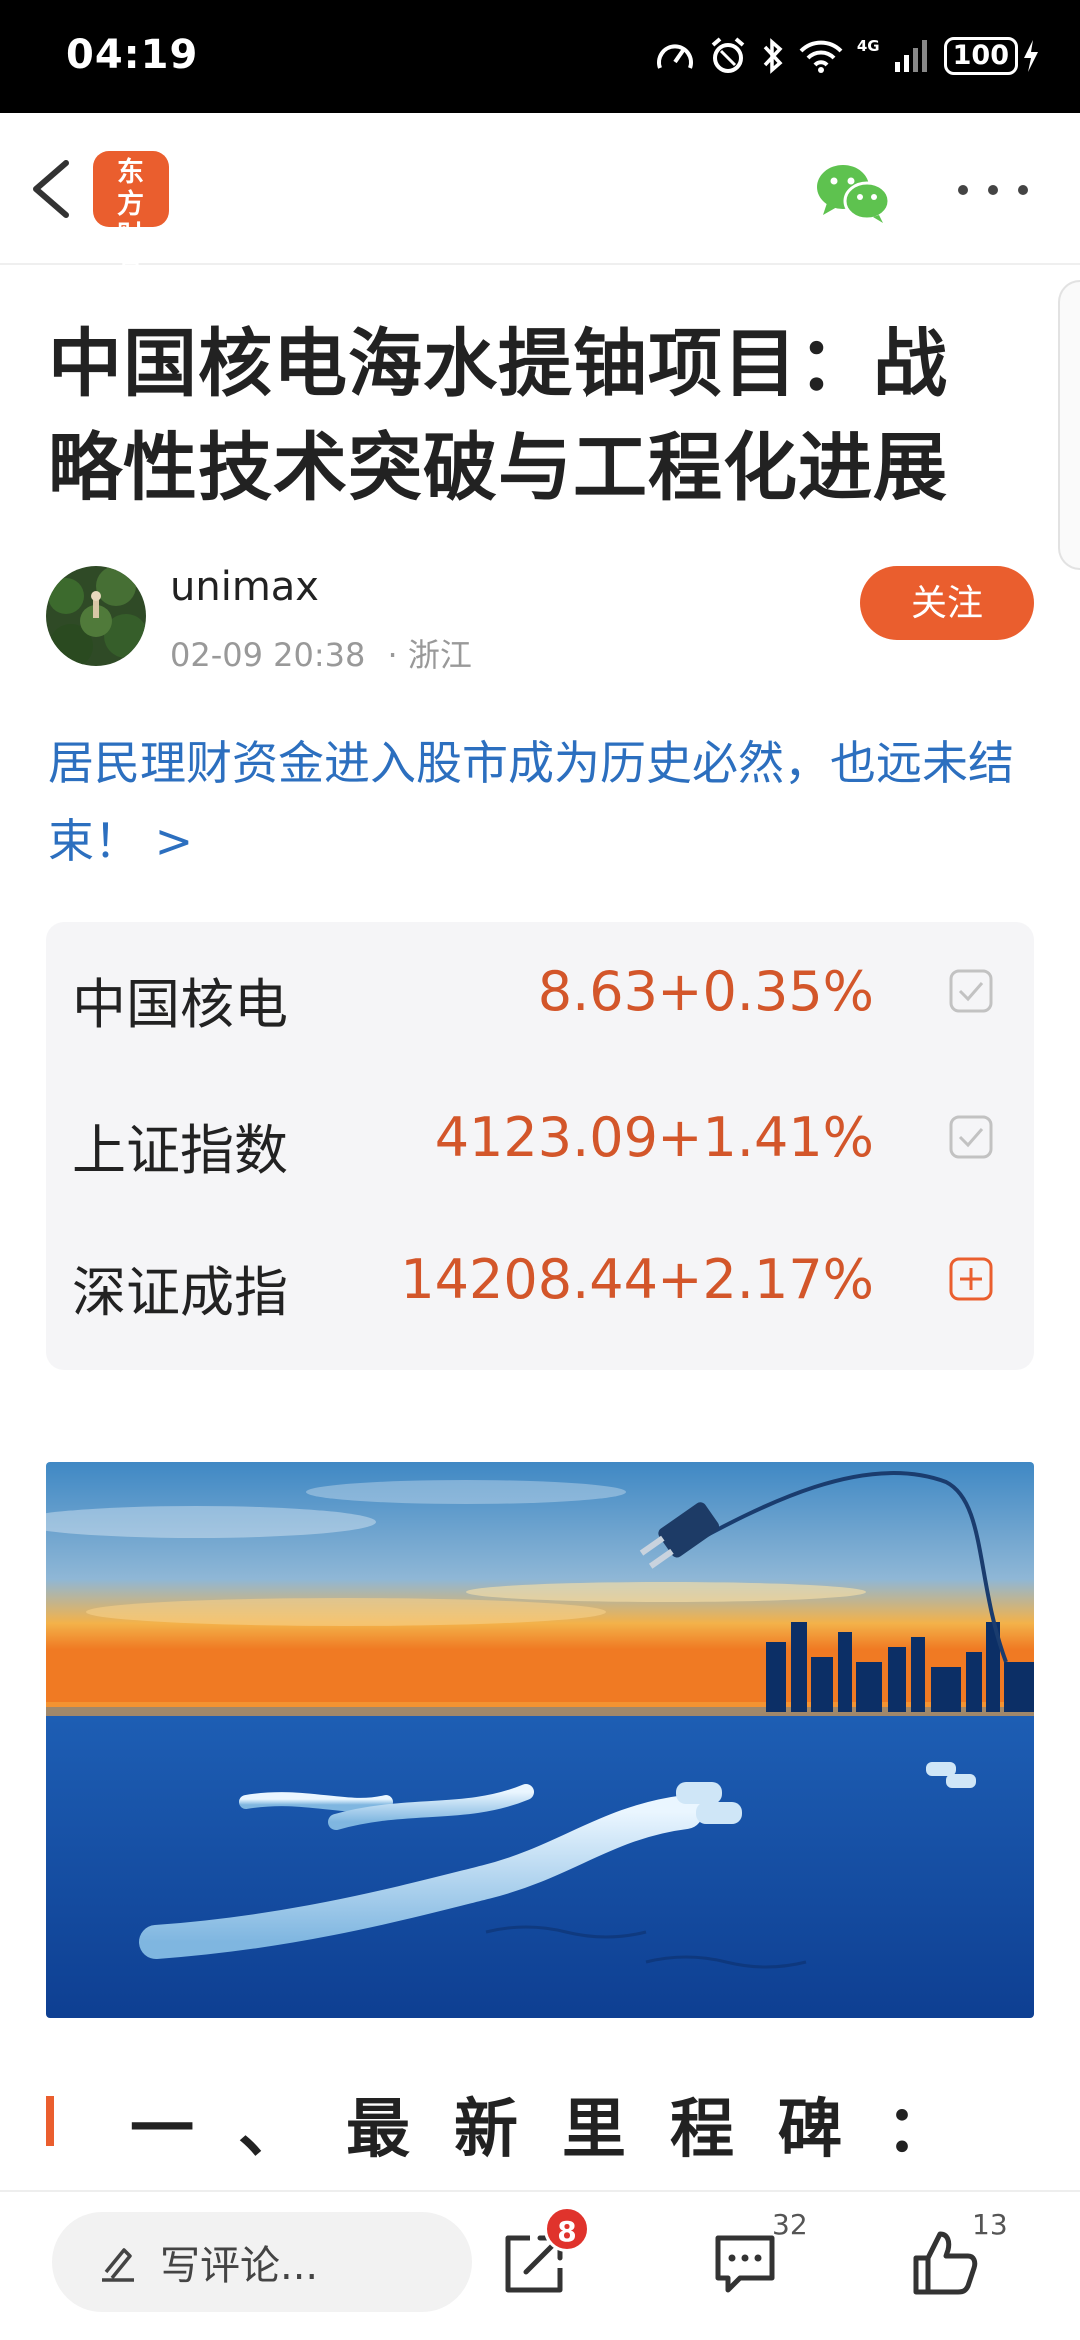 Image resolution: width=1080 pixels, height=2340 pixels. What do you see at coordinates (546, 1137) in the screenshot?
I see `stock-price: 4123.09` at bounding box center [546, 1137].